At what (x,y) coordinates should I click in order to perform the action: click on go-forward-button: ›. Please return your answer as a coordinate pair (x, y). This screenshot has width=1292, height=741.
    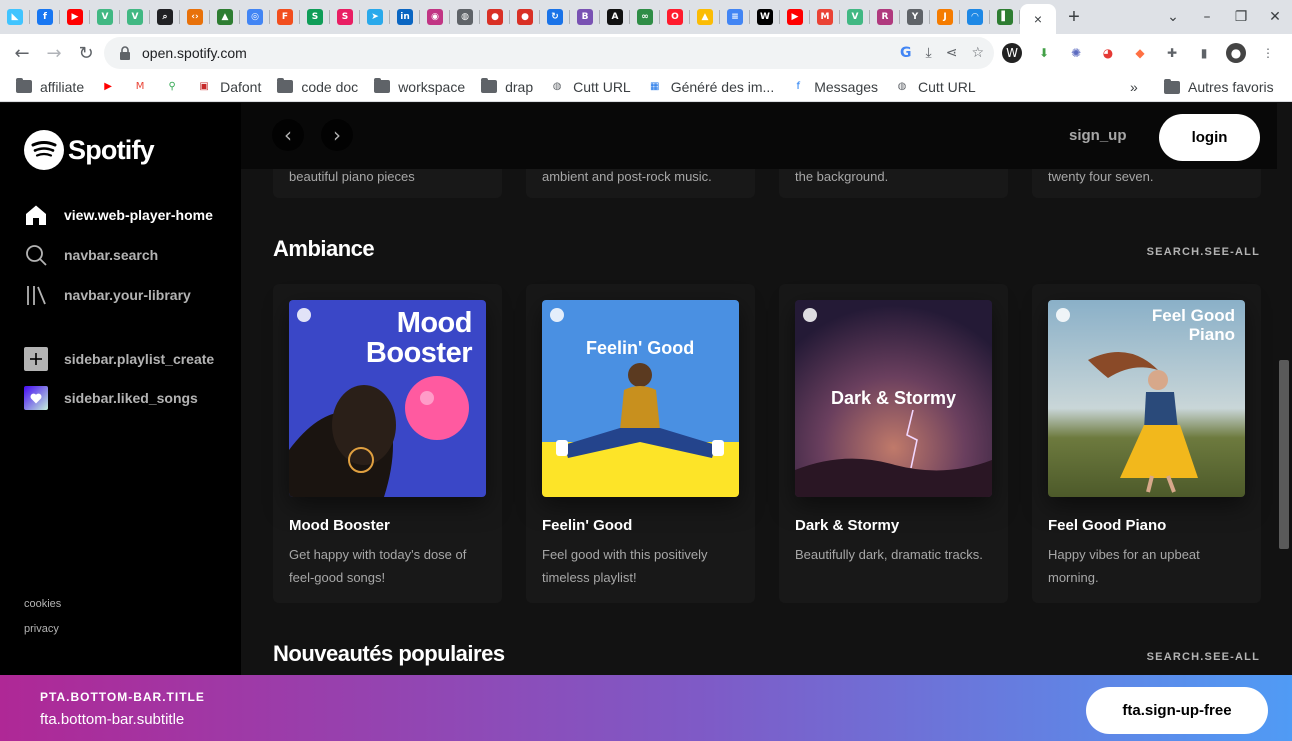
    Looking at the image, I should click on (337, 135).